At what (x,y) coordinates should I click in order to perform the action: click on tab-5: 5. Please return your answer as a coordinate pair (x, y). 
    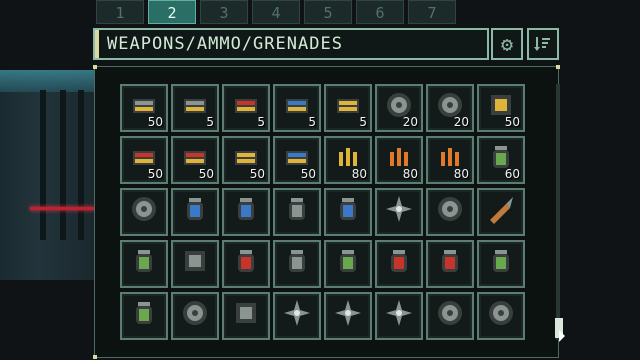
    Looking at the image, I should click on (328, 12).